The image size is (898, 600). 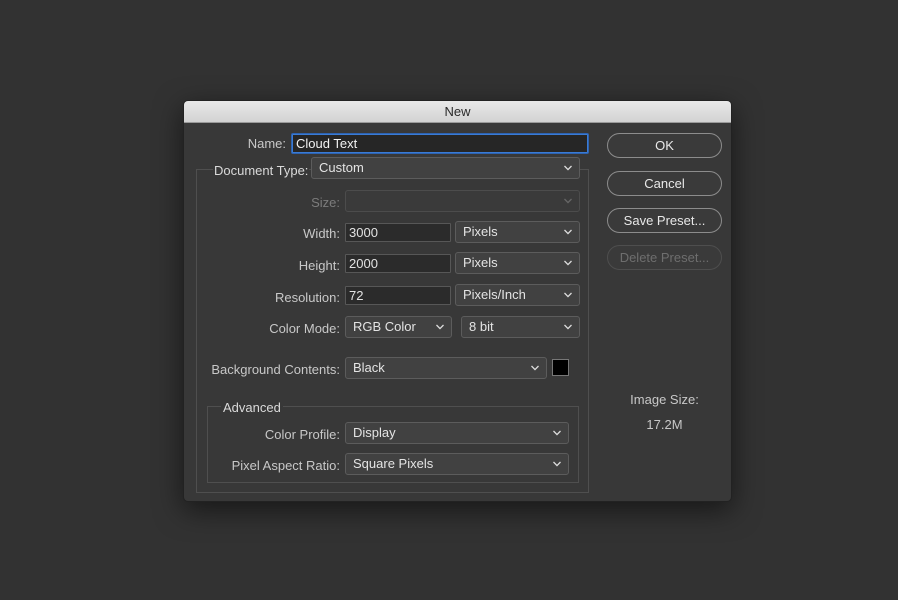 What do you see at coordinates (398, 232) in the screenshot?
I see `width-input` at bounding box center [398, 232].